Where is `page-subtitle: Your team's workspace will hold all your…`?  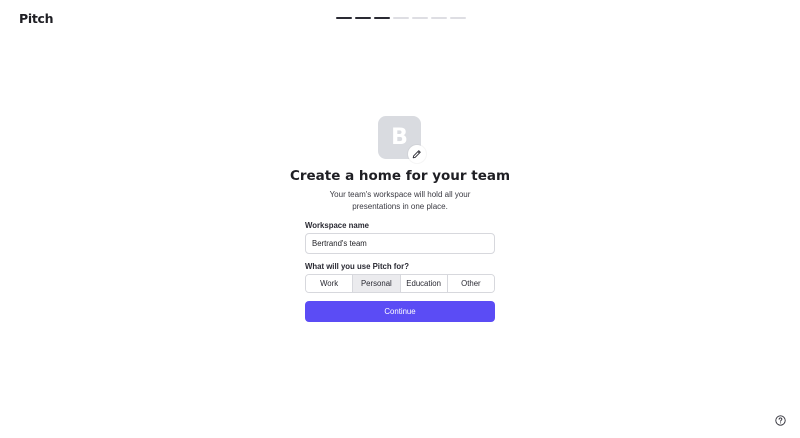
page-subtitle: Your team's workspace will hold all your… is located at coordinates (400, 200).